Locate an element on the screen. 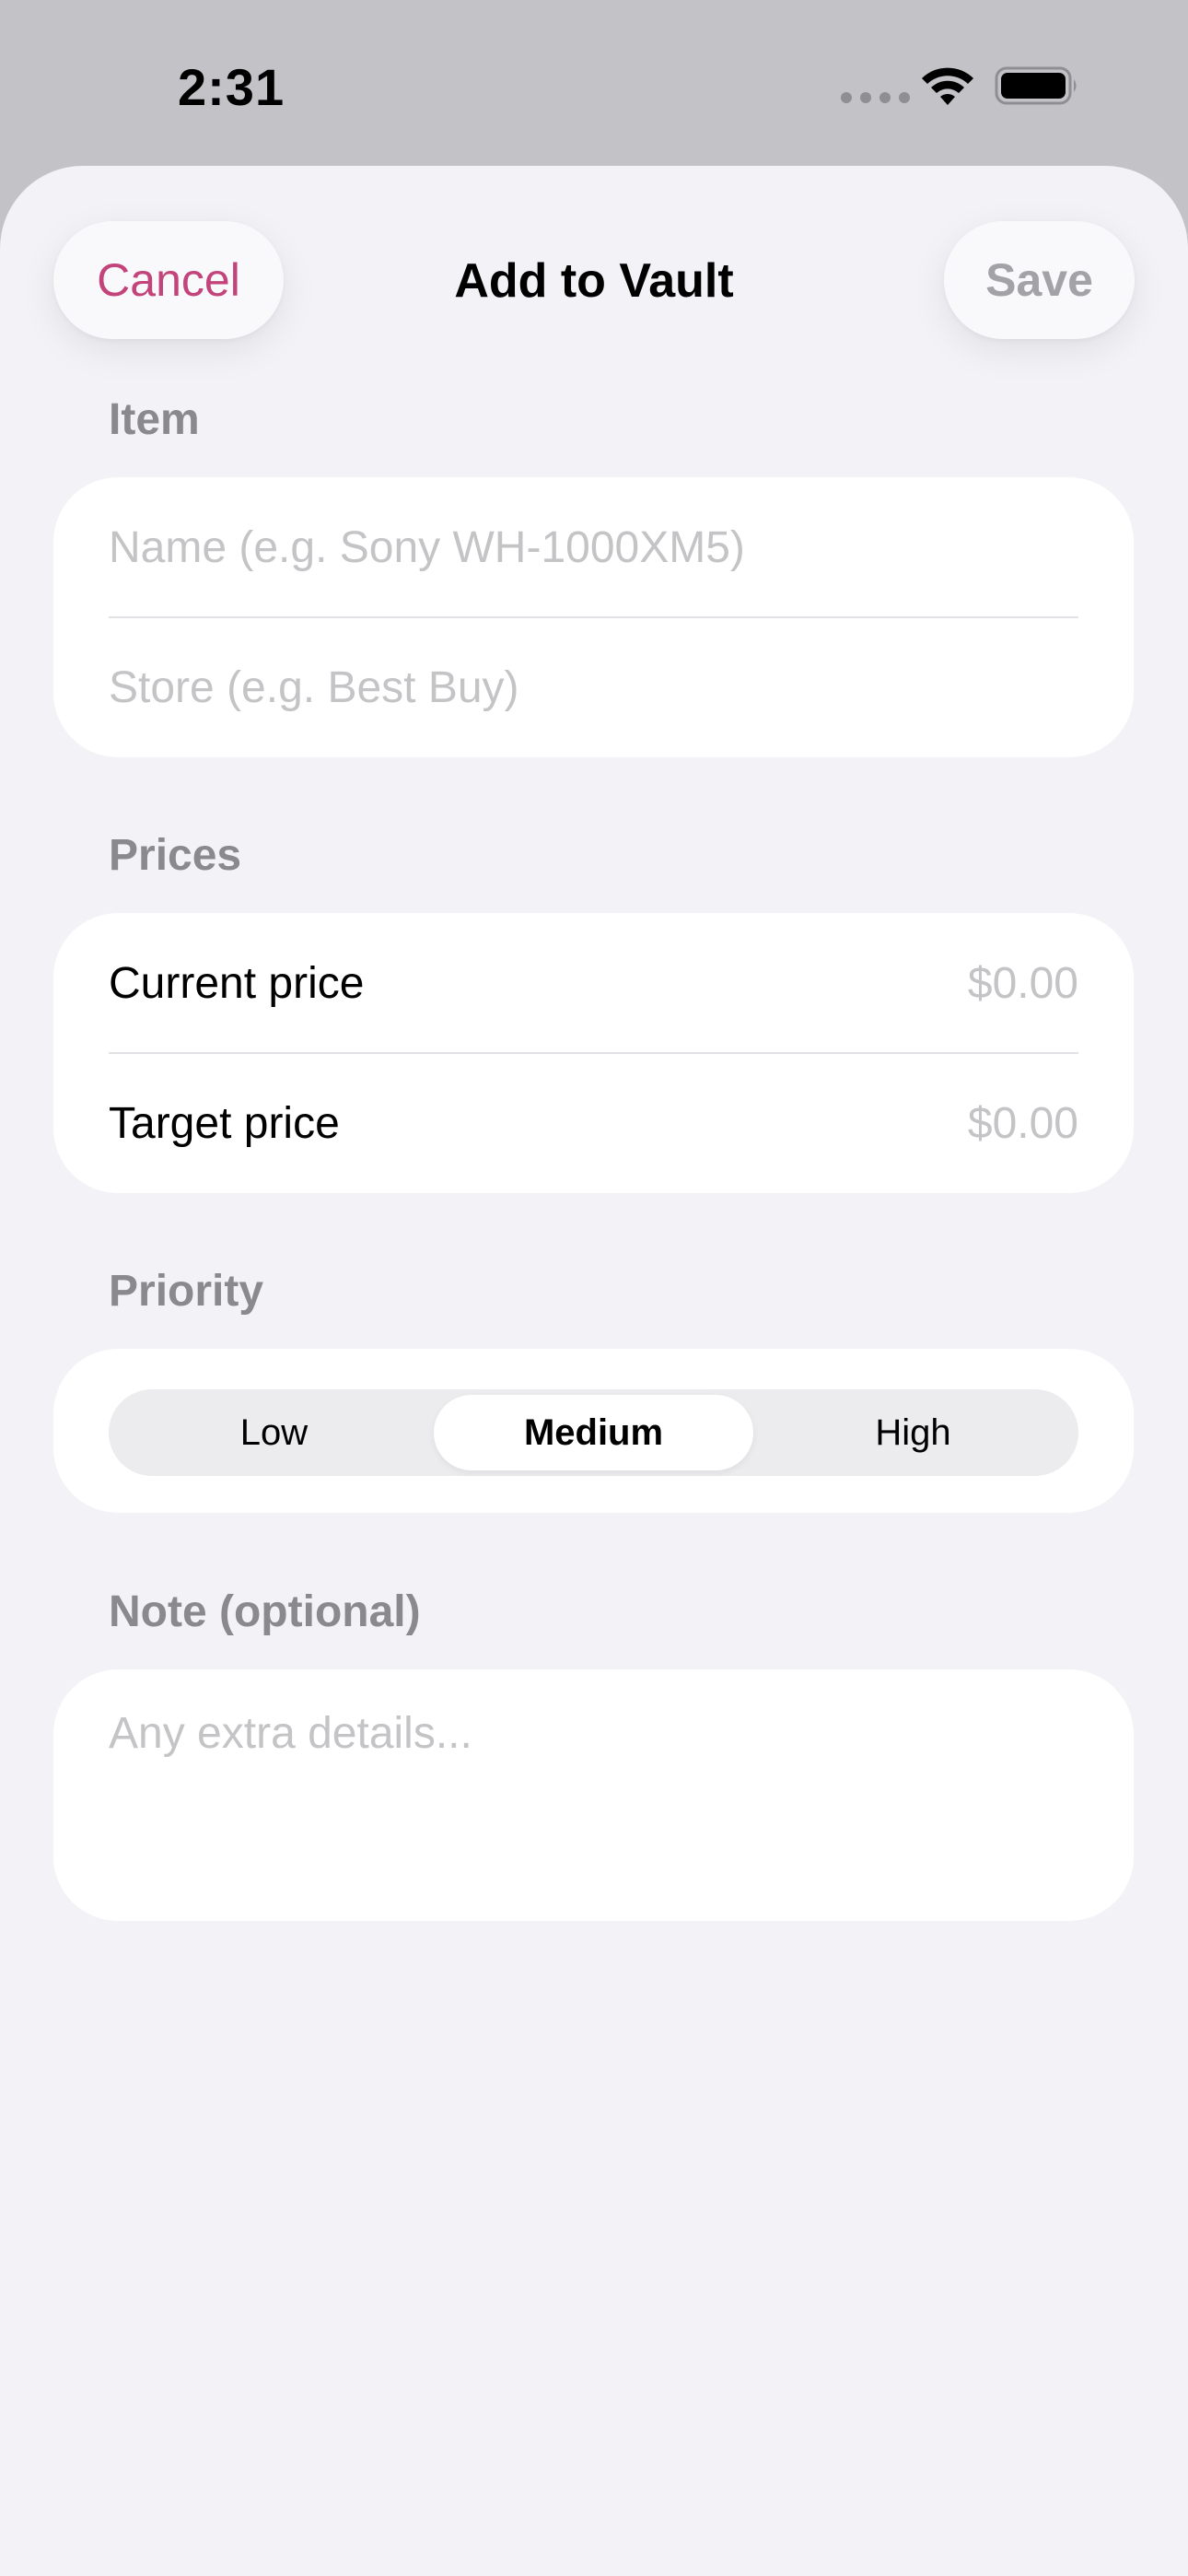  prices-card: Current price $0.00 Target price $0.00 is located at coordinates (593, 1053).